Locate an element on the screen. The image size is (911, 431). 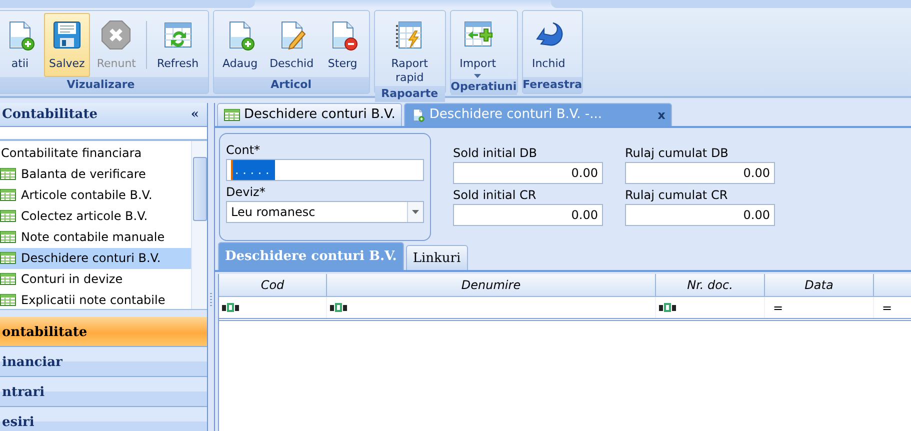
detail-tab: Linkuri is located at coordinates (437, 257).